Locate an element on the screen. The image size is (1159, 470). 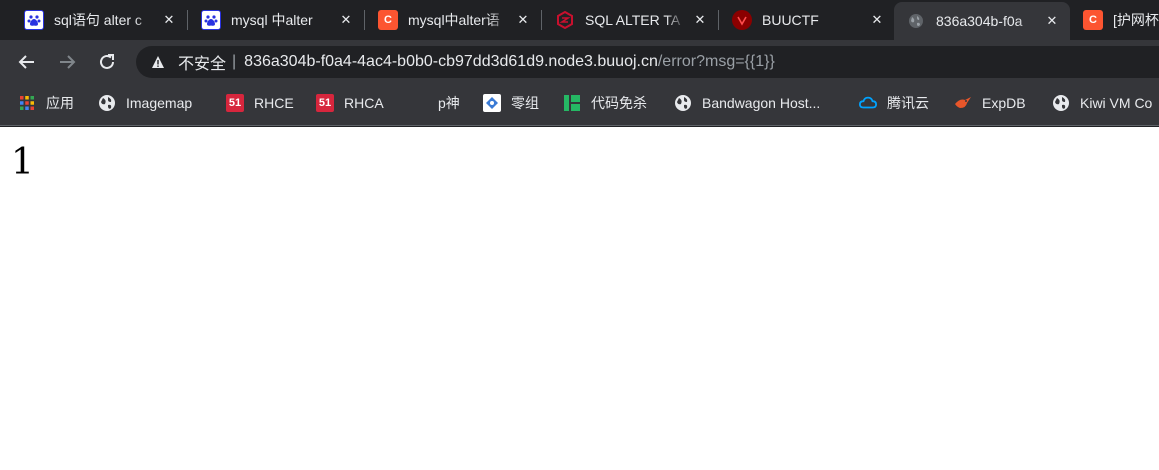
tab-title: sql语句 alter c is located at coordinates (98, 20).